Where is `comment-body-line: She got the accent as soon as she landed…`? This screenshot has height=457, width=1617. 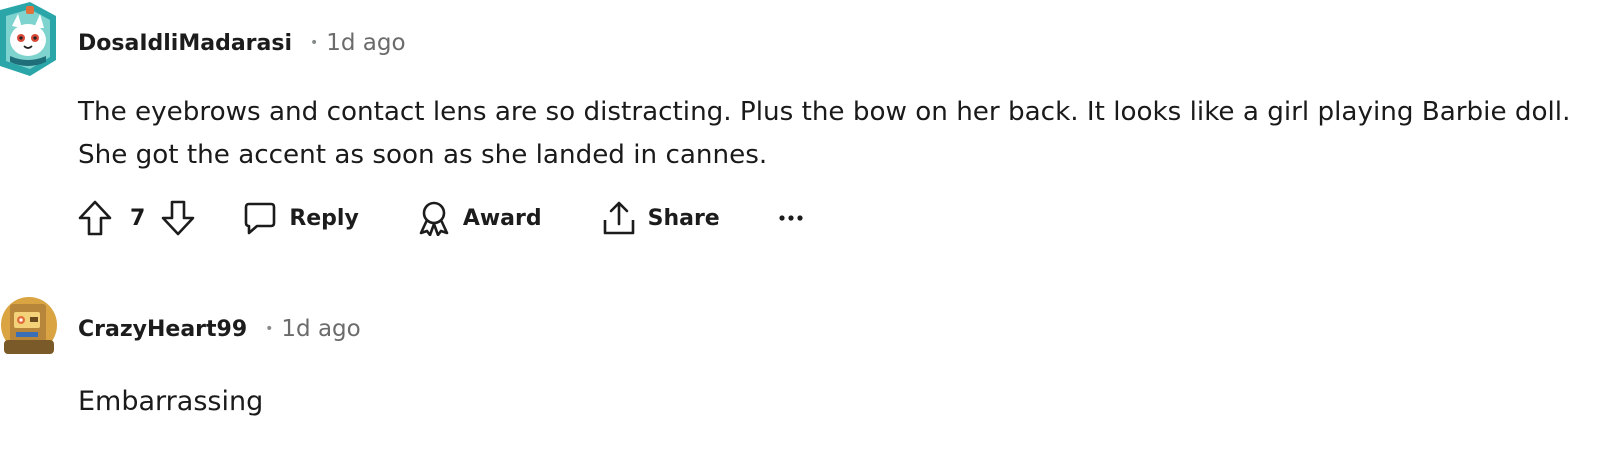
comment-body-line: She got the accent as soon as she landed… is located at coordinates (423, 155).